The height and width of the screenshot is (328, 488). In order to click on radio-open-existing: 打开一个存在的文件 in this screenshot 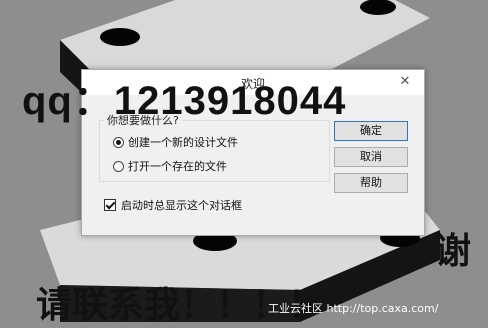, I will do `click(170, 166)`.